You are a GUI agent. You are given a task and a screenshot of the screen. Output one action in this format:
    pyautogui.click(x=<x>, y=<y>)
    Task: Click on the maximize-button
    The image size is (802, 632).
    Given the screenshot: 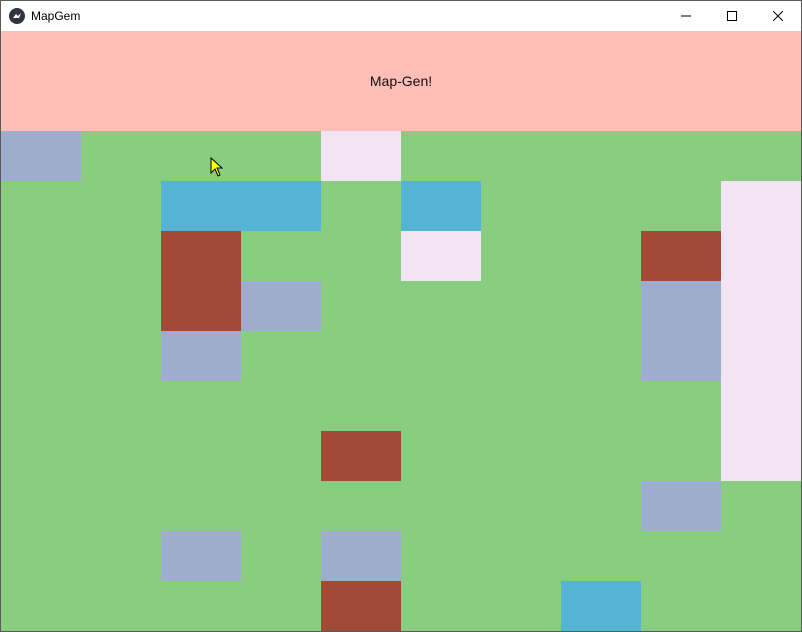 What is the action you would take?
    pyautogui.click(x=732, y=16)
    